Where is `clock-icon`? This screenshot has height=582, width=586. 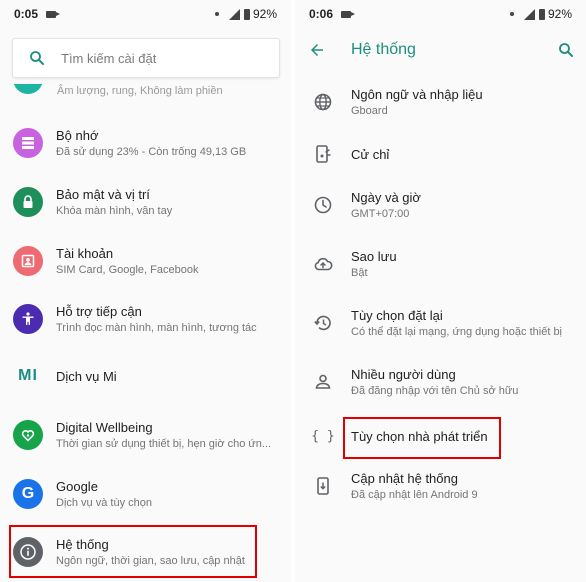 clock-icon is located at coordinates (323, 205).